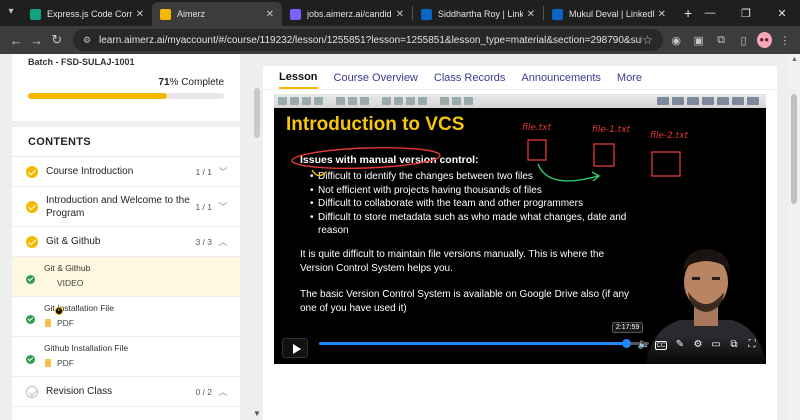  Describe the element at coordinates (611, 14) in the screenshot. I see `browser-tab-title: Mukul Deval | LinkedIn` at that location.